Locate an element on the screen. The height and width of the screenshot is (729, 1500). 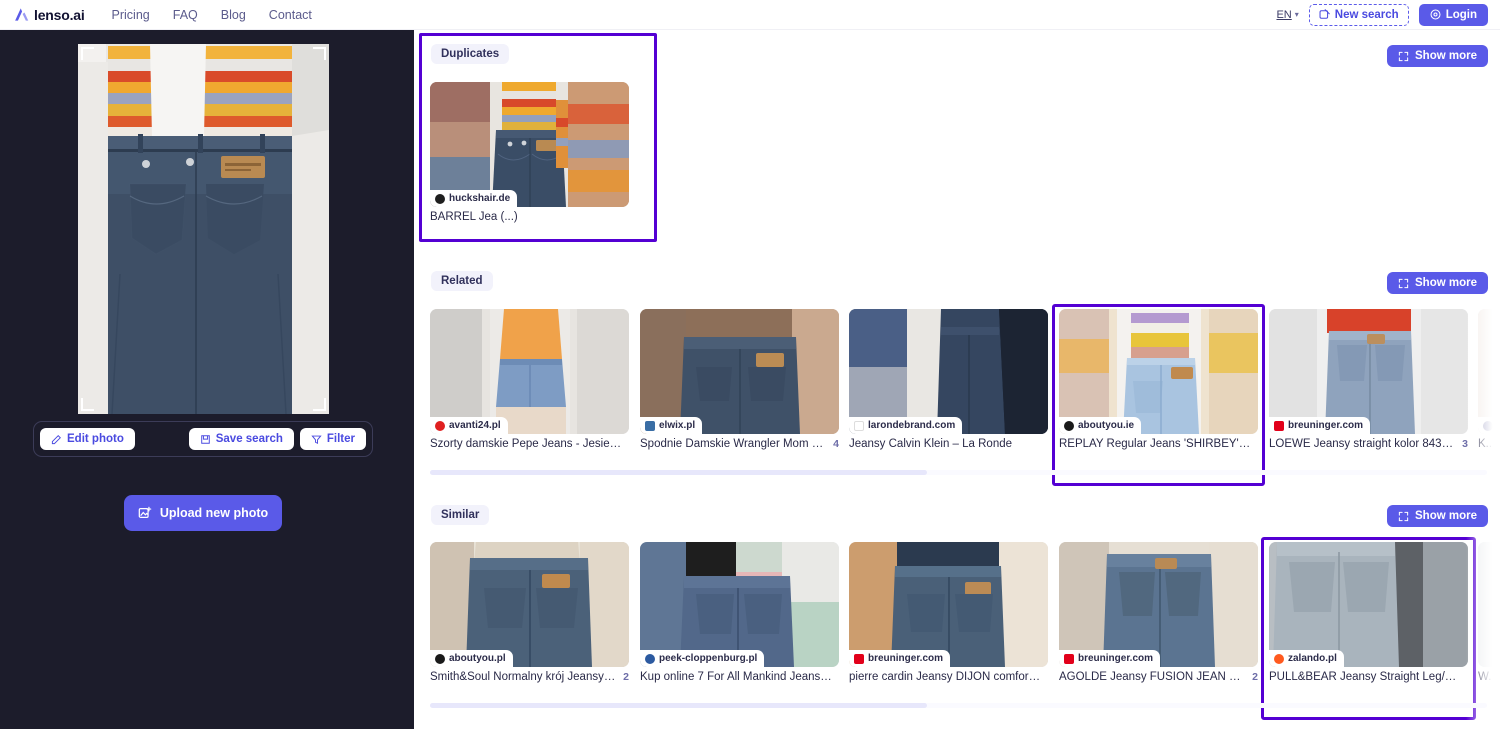
duplicate-card-domain: huckshair.de is located at coordinates (474, 198).